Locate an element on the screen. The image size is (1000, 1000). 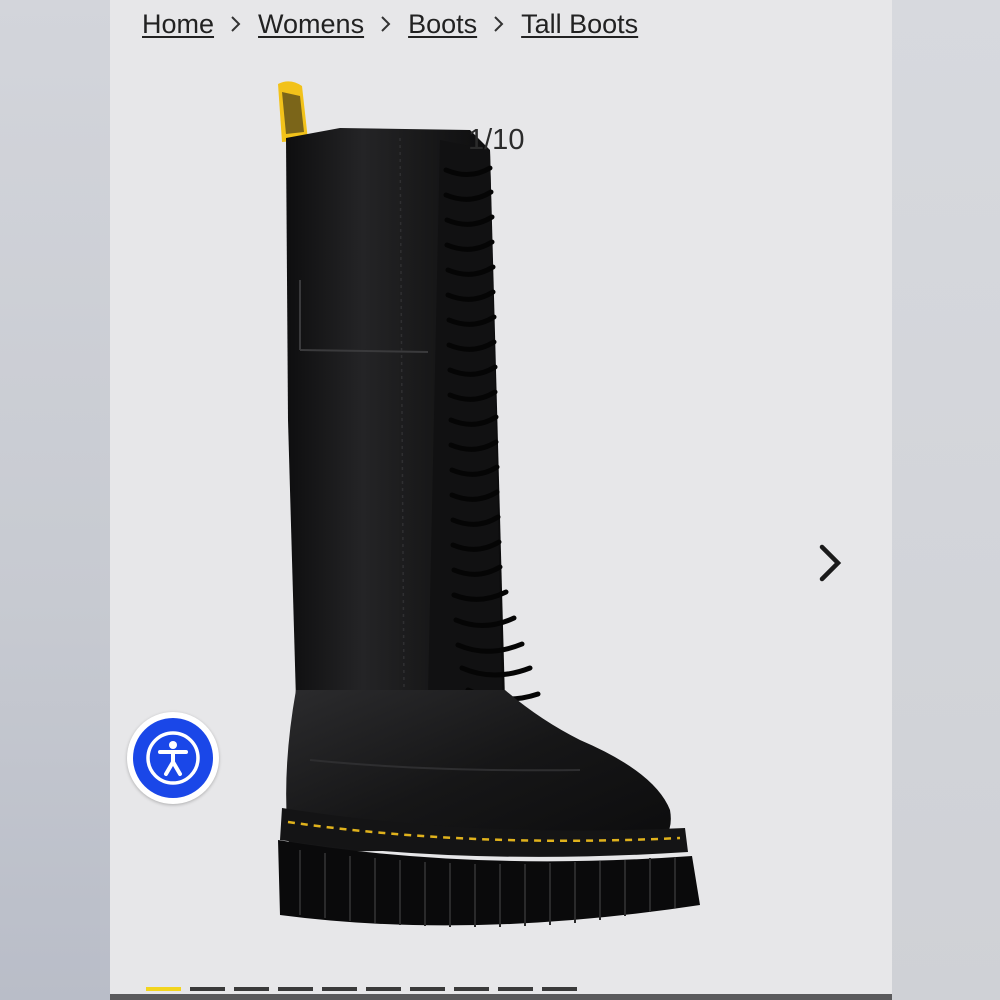
chevron-right-icon is located at coordinates (830, 563).